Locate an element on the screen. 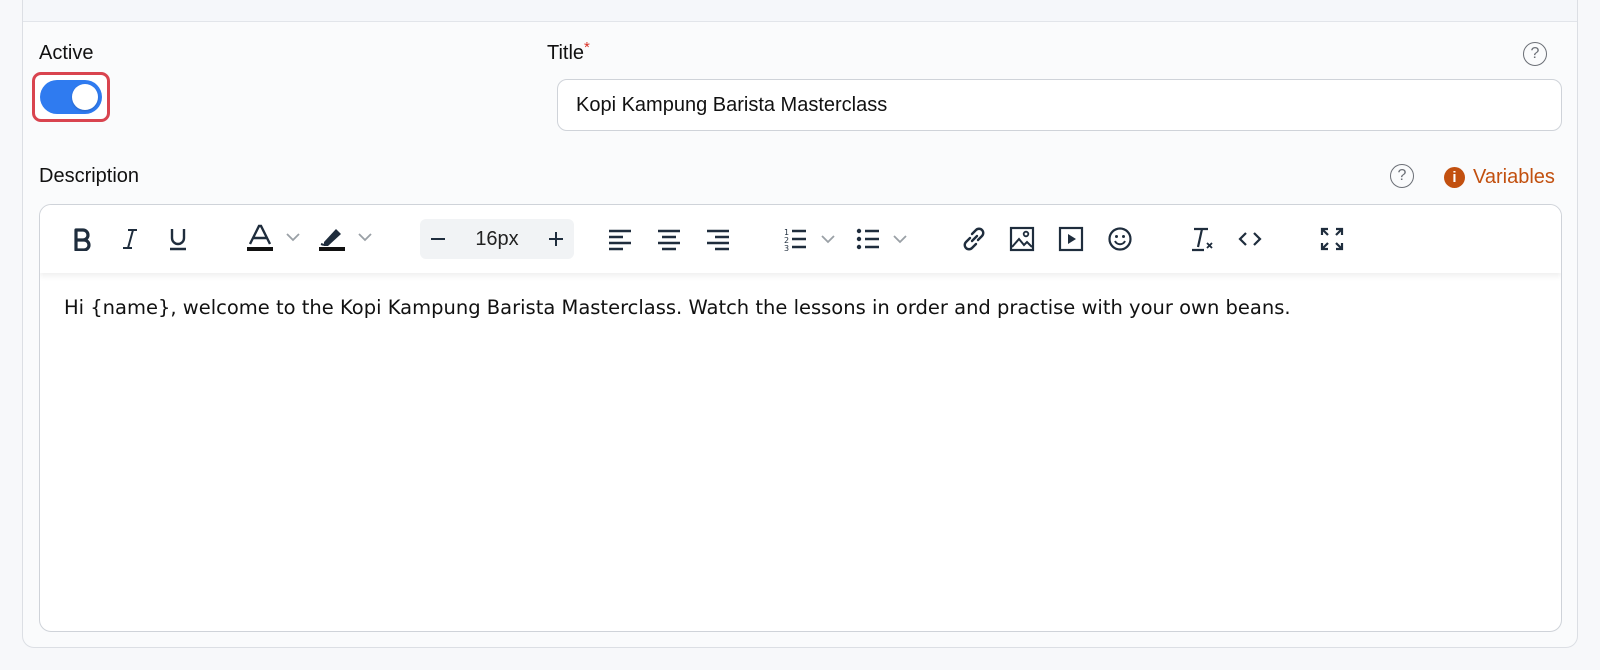 The height and width of the screenshot is (670, 1600). code-view-button is located at coordinates (1250, 239).